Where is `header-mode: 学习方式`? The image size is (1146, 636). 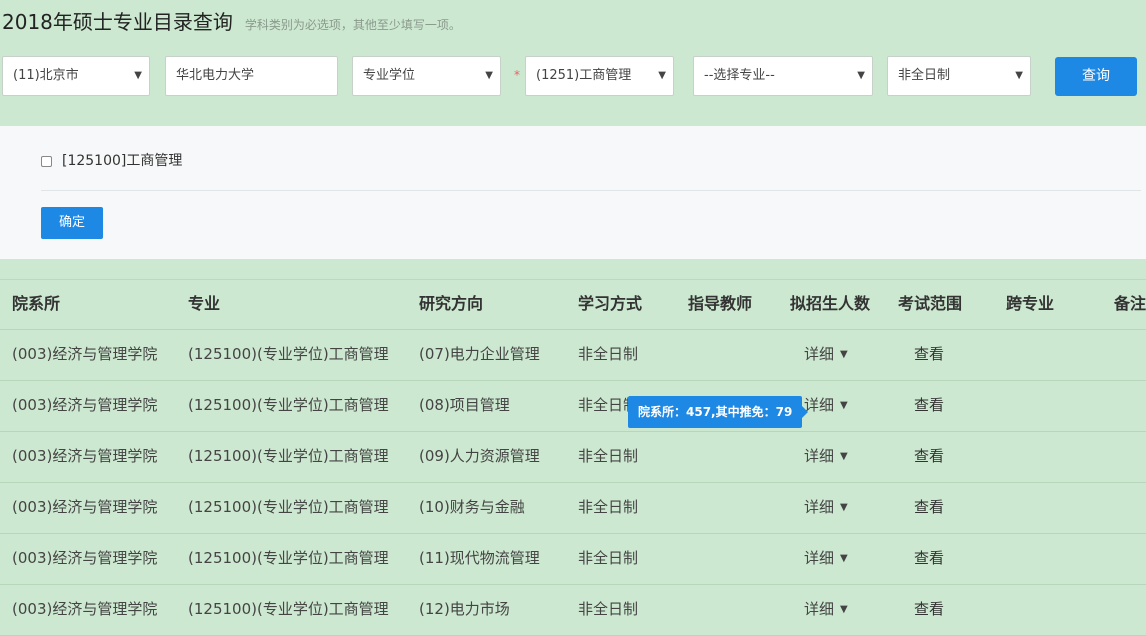
header-mode: 学习方式 is located at coordinates (610, 303).